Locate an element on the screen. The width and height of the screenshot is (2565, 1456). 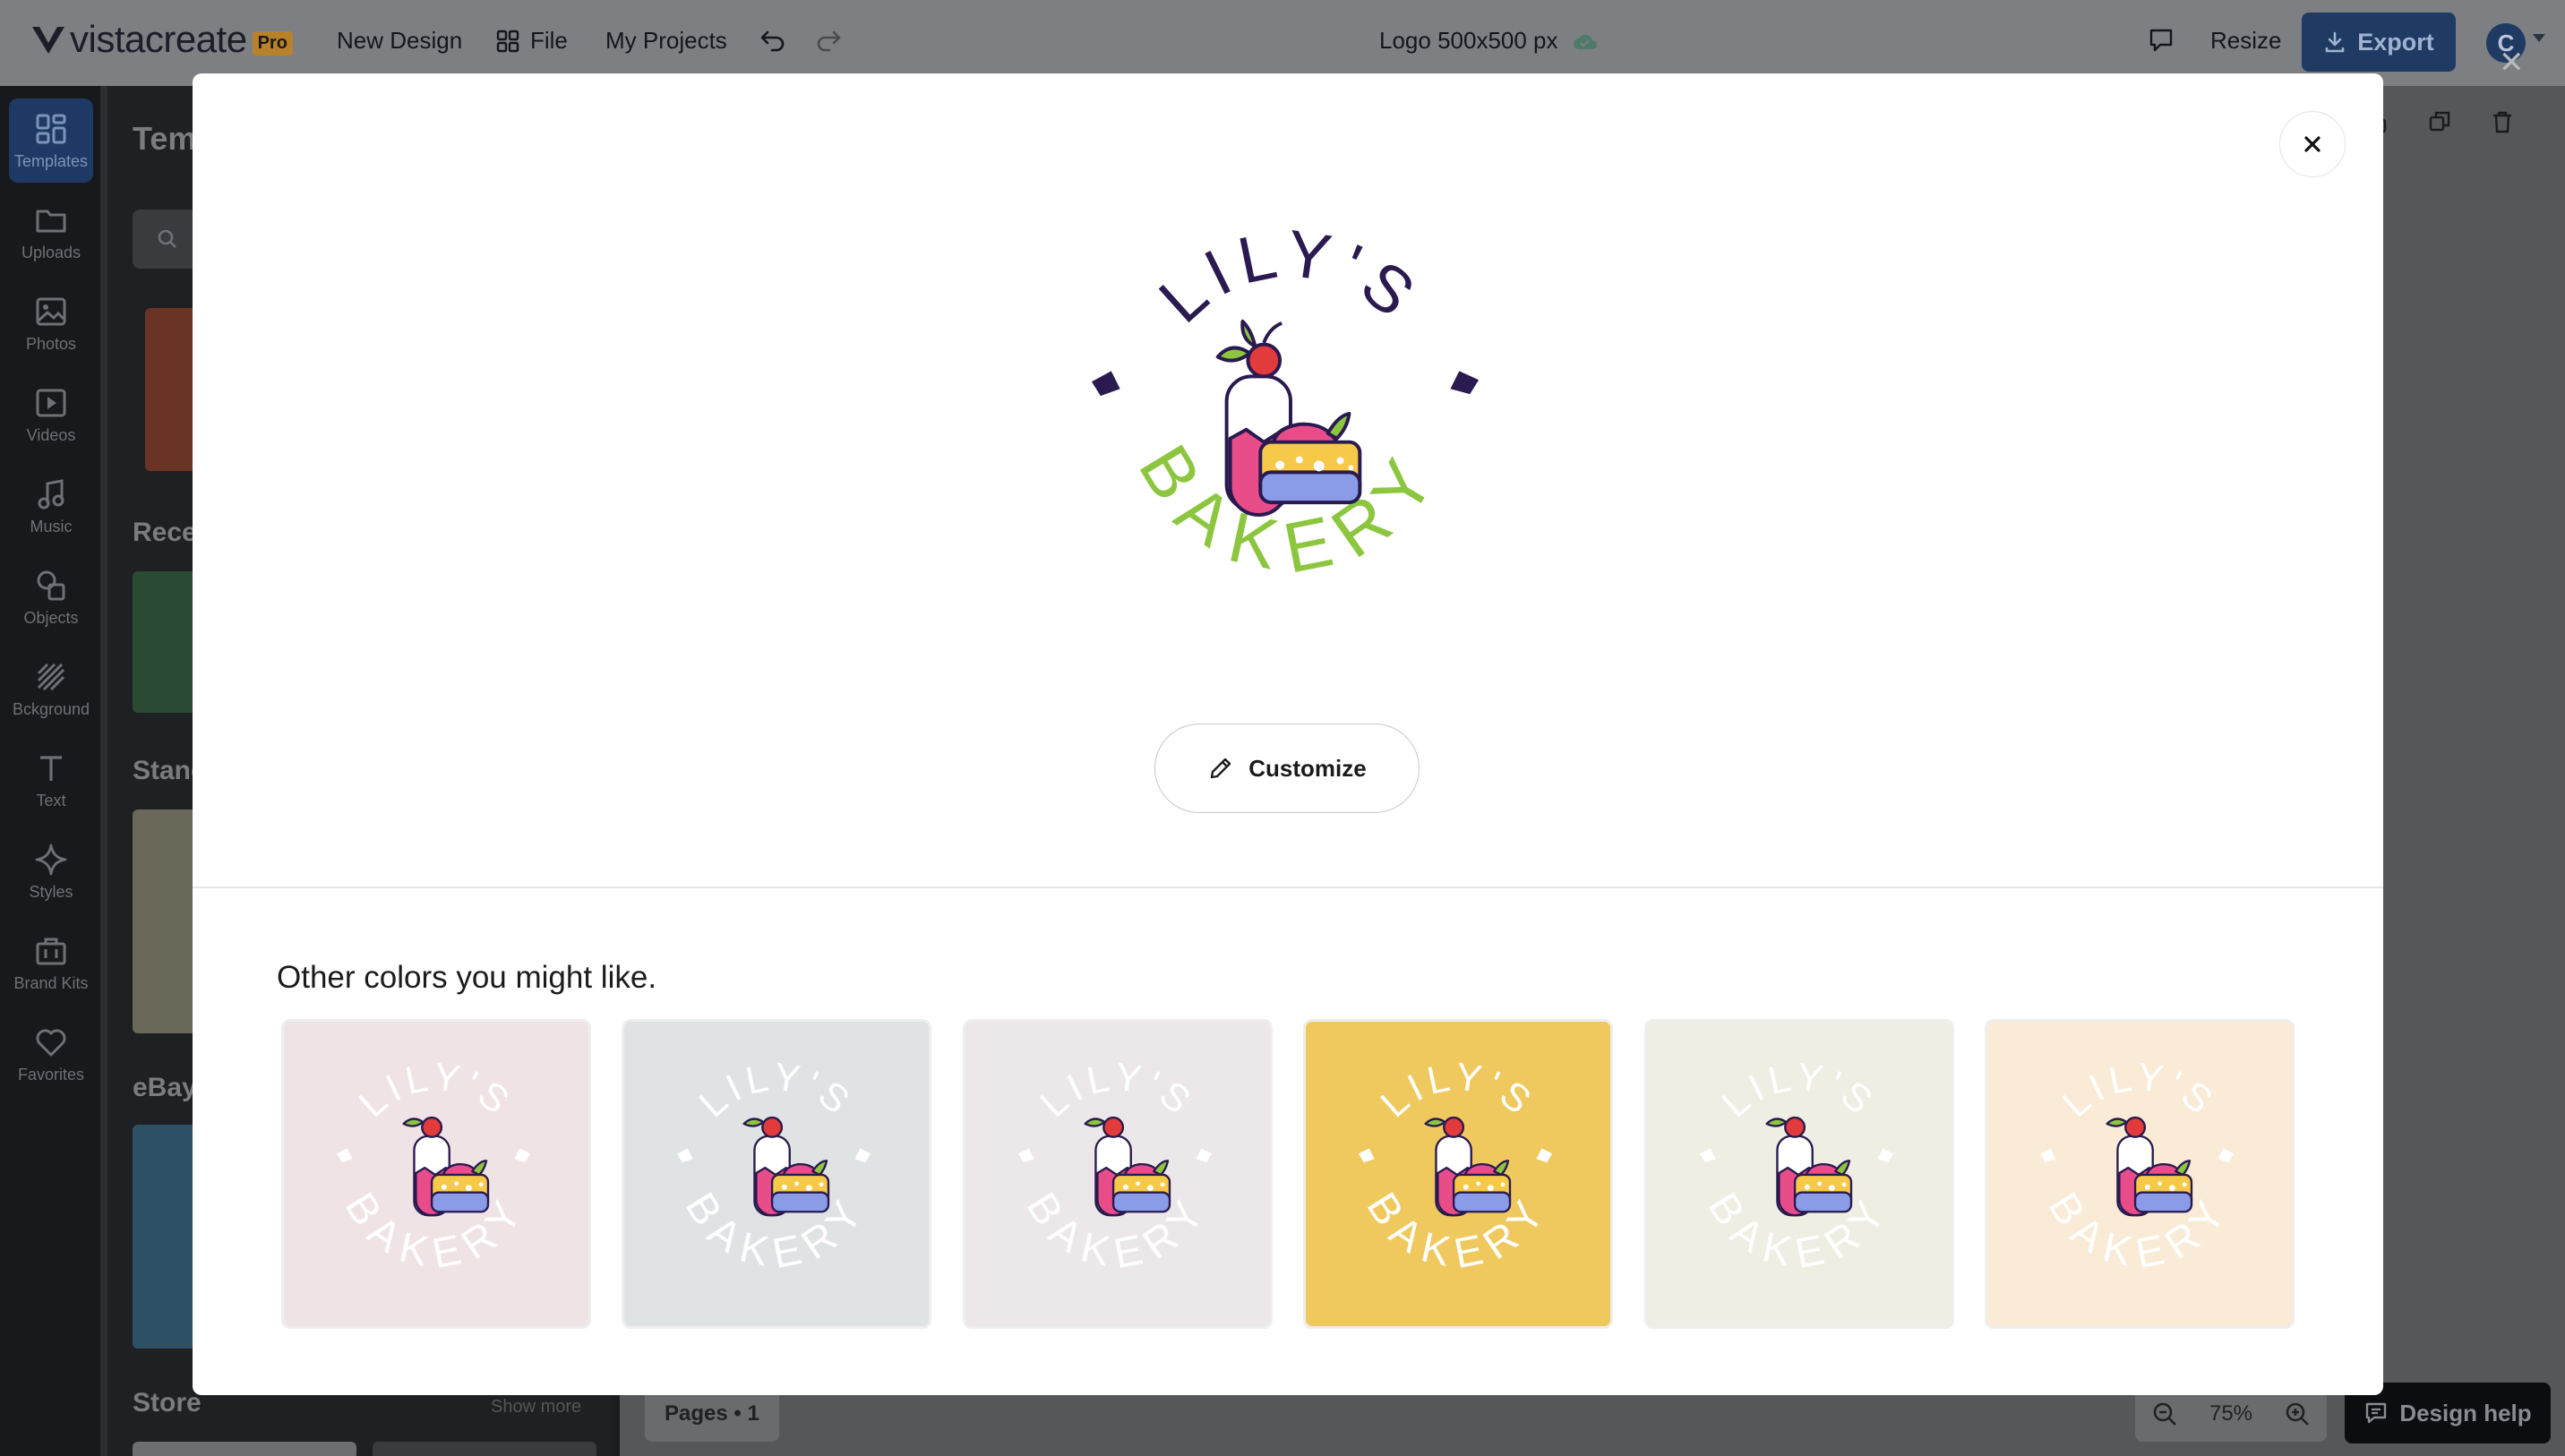
close-icon: ✕ is located at coordinates (2512, 63).